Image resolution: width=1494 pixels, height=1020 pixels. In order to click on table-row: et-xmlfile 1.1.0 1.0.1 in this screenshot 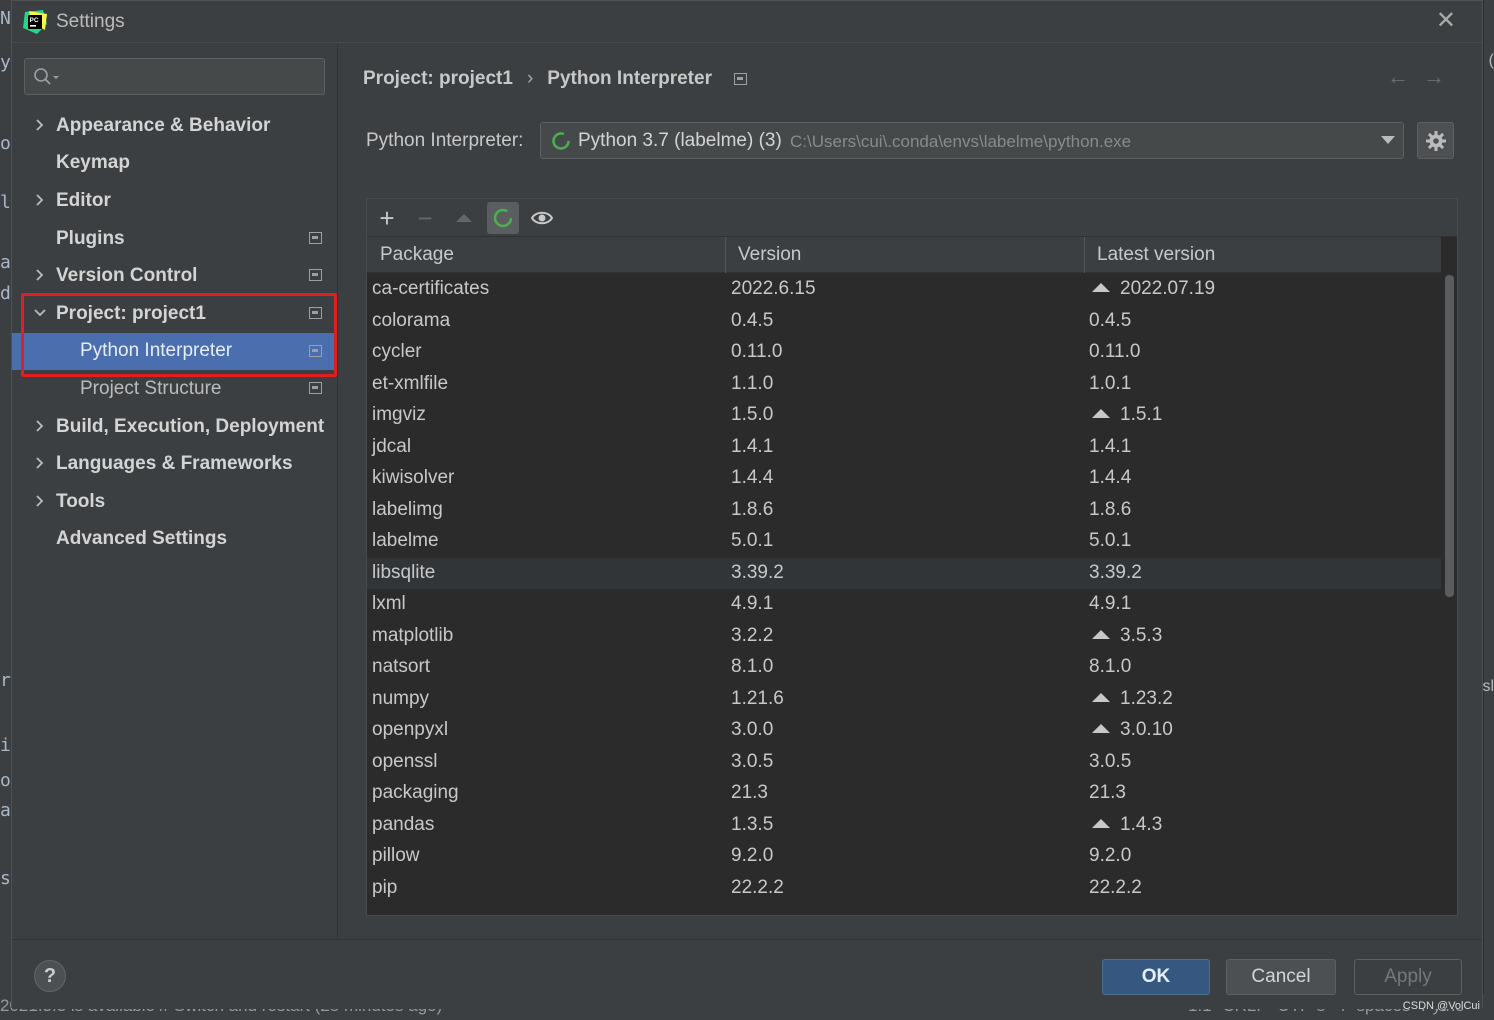, I will do `click(904, 385)`.